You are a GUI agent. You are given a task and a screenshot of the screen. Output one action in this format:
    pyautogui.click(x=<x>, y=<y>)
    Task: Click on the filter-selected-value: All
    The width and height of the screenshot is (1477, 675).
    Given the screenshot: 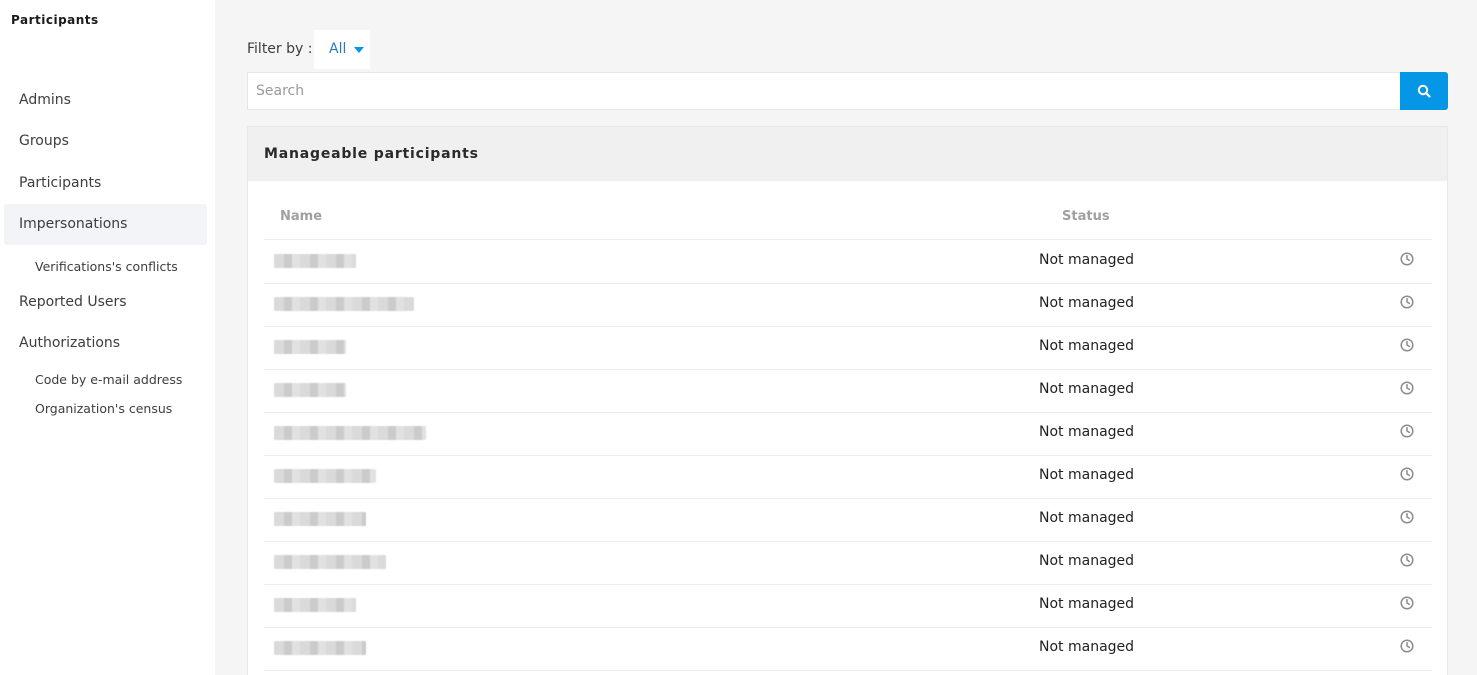 What is the action you would take?
    pyautogui.click(x=338, y=49)
    